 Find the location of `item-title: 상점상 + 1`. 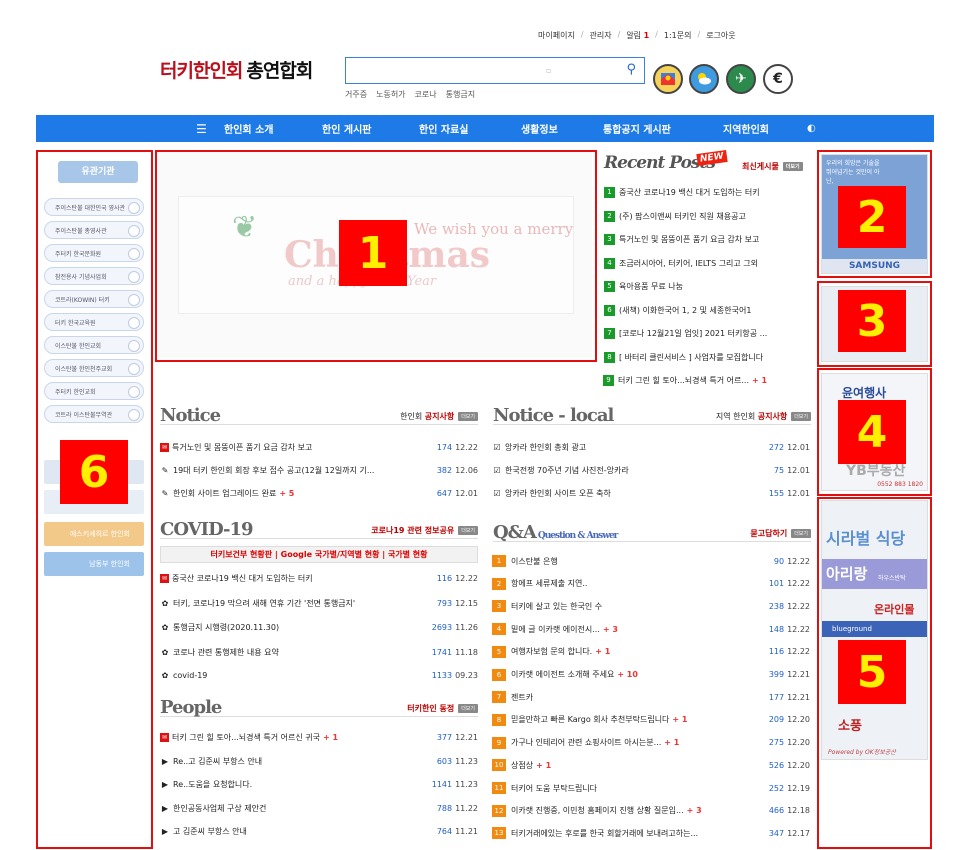

item-title: 상점상 + 1 is located at coordinates (638, 765).